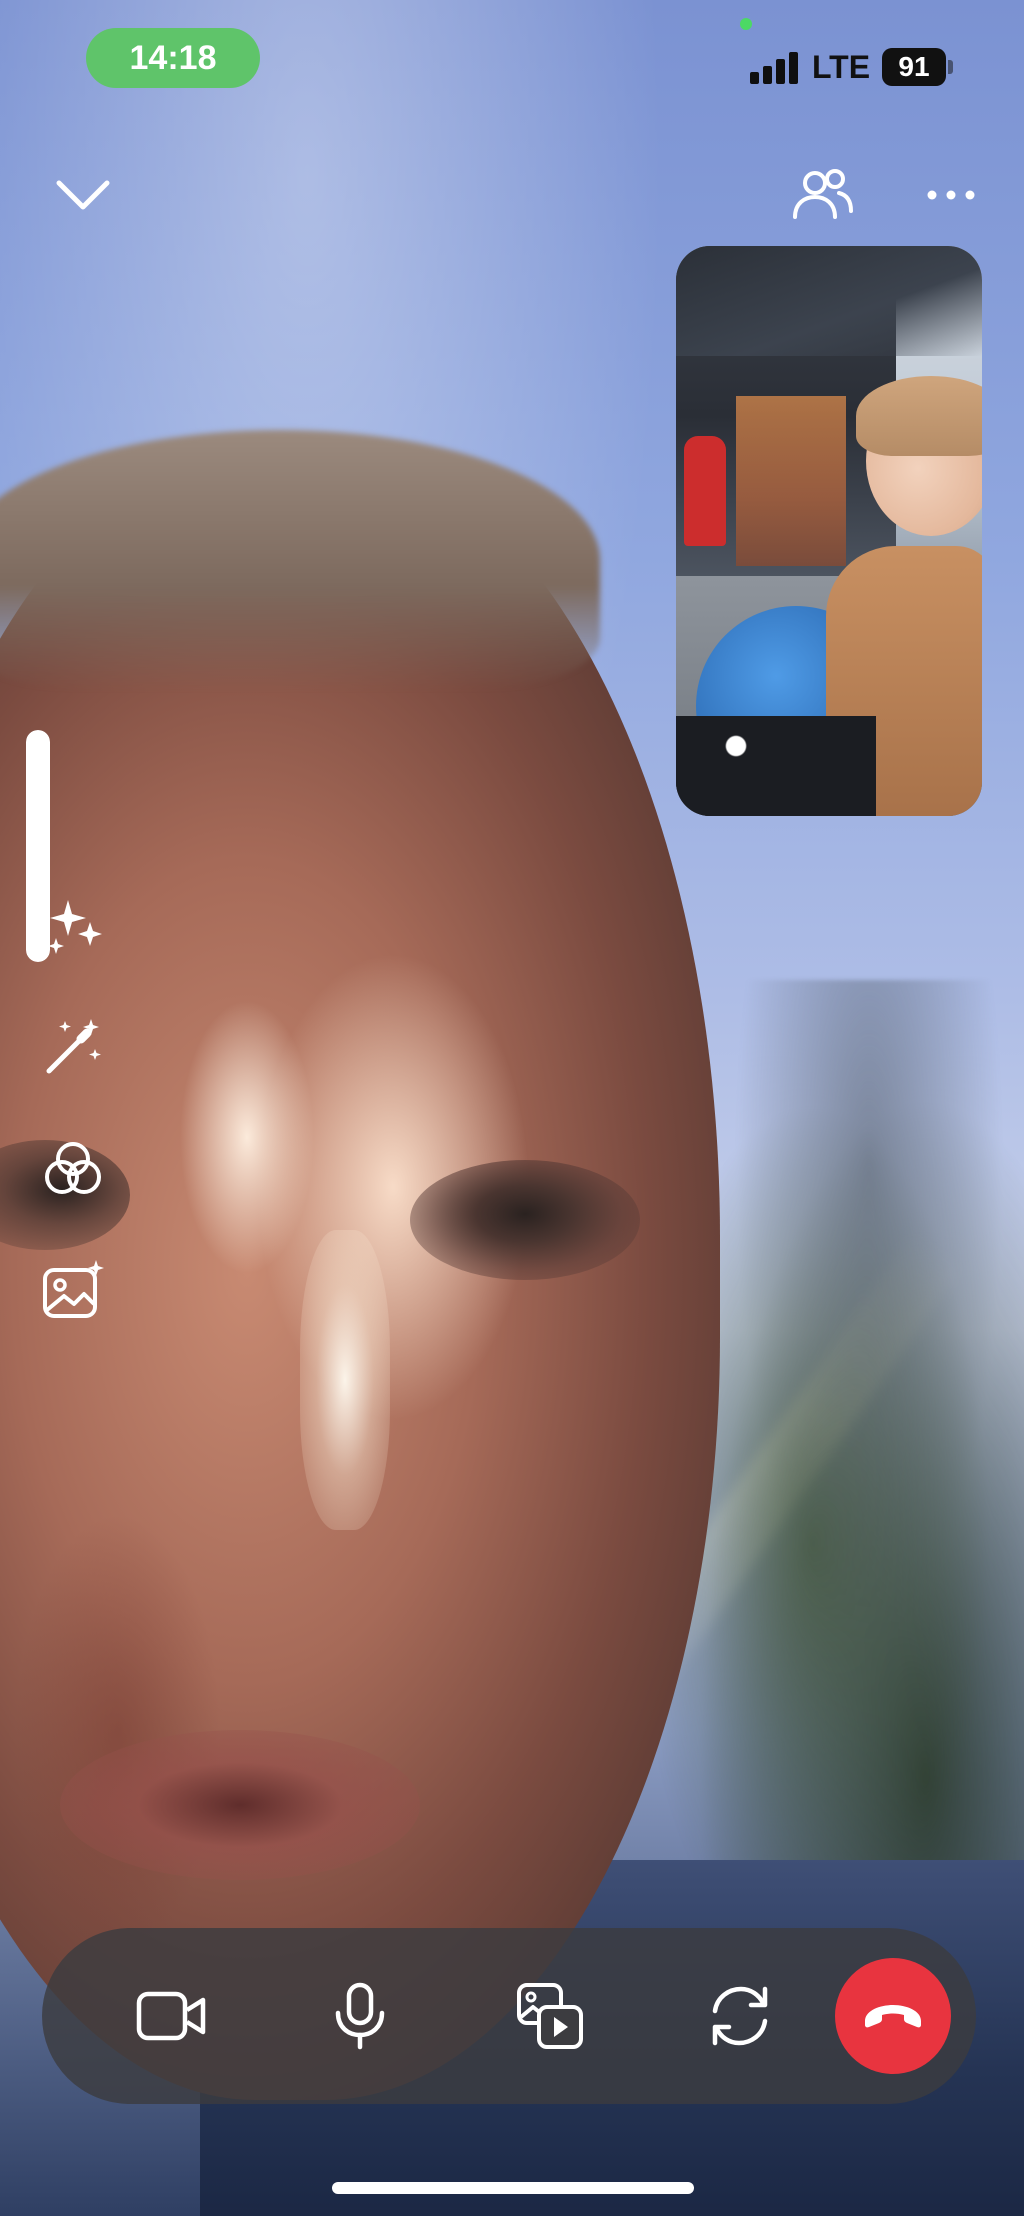 This screenshot has width=1024, height=2216. I want to click on microphone-icon, so click(360, 2016).